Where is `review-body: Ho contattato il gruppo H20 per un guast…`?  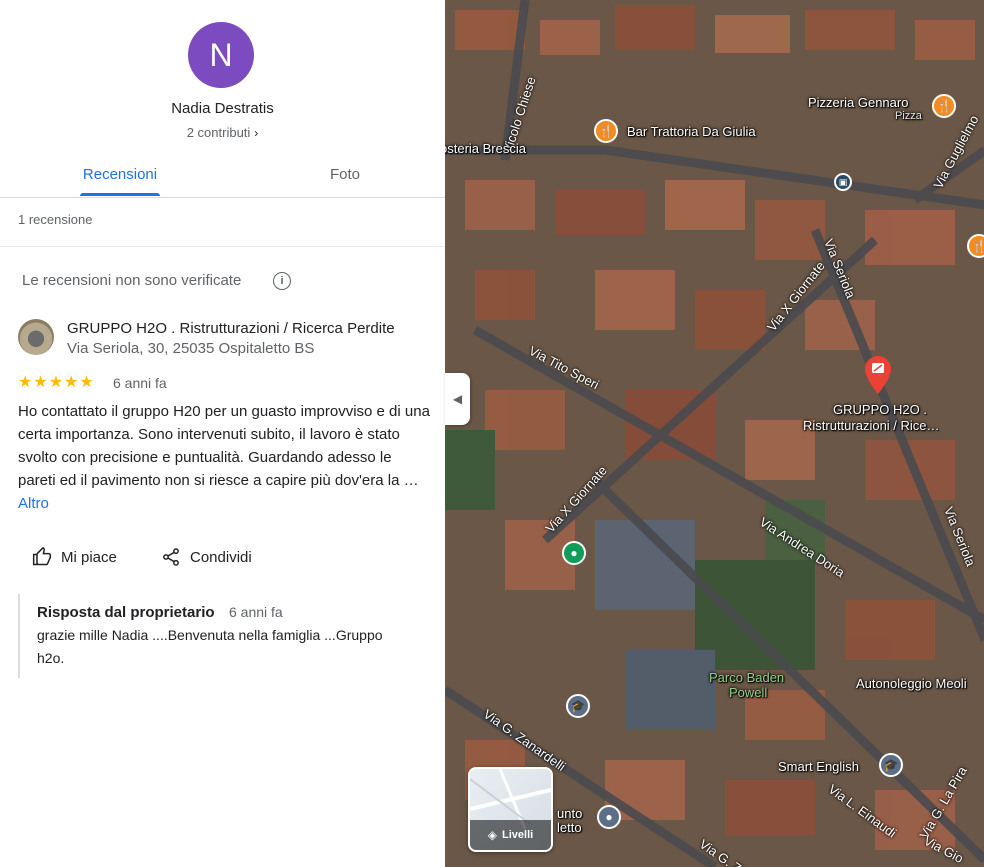
review-body: Ho contattato il gruppo H20 per un guast… is located at coordinates (224, 446).